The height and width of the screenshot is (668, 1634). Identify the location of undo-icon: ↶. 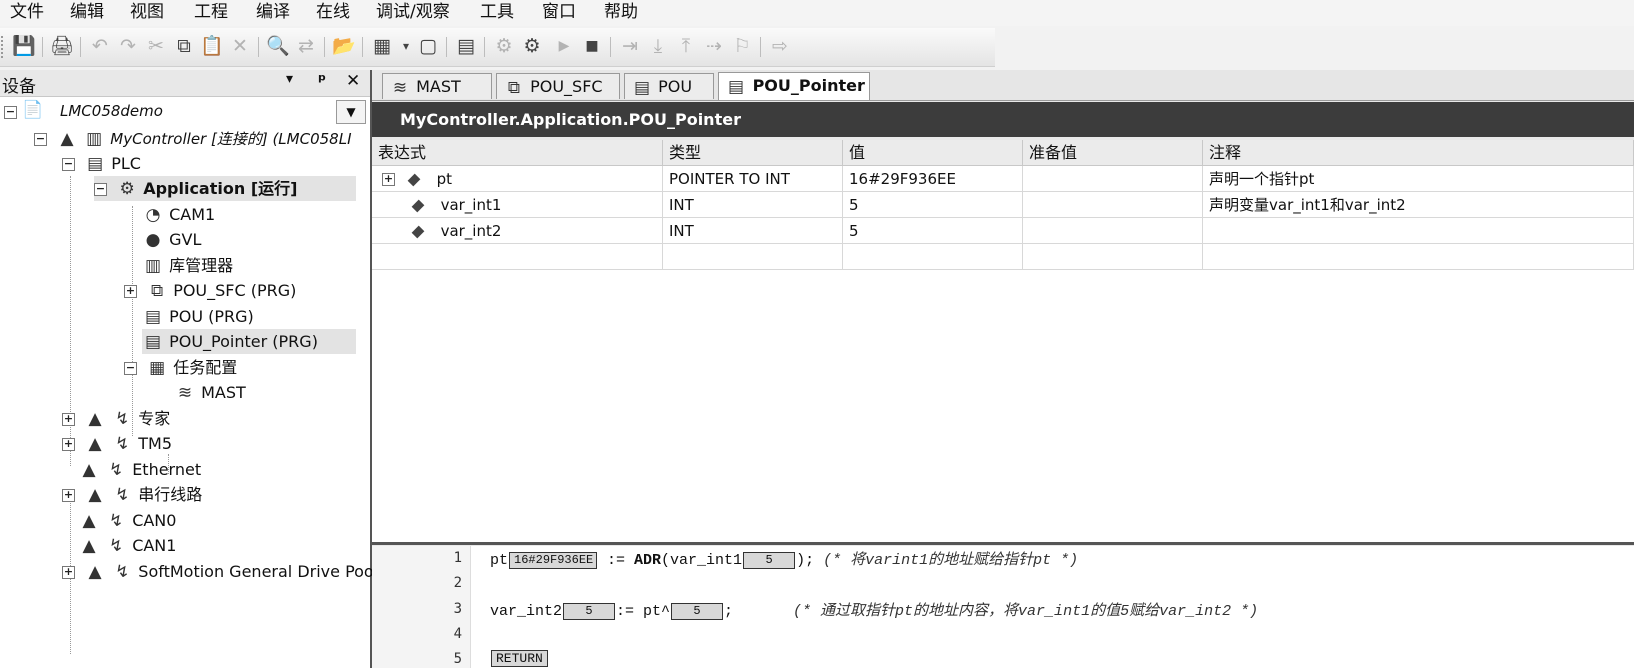
(100, 46).